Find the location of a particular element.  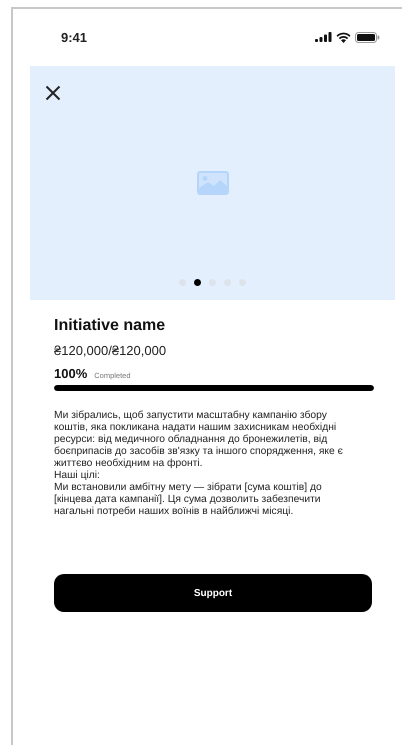

description-paragraph: Ми зібрались, щоб запустити масштабну кампанію збору коштів, яка покликана надати нашим захисникам необхідні ресурси: від медичного обладнання до бронежилетів, від боєприпасів до засобів зв'язку та іншого спорядження, яке є життєво необхідним на фронті. is located at coordinates (199, 440).